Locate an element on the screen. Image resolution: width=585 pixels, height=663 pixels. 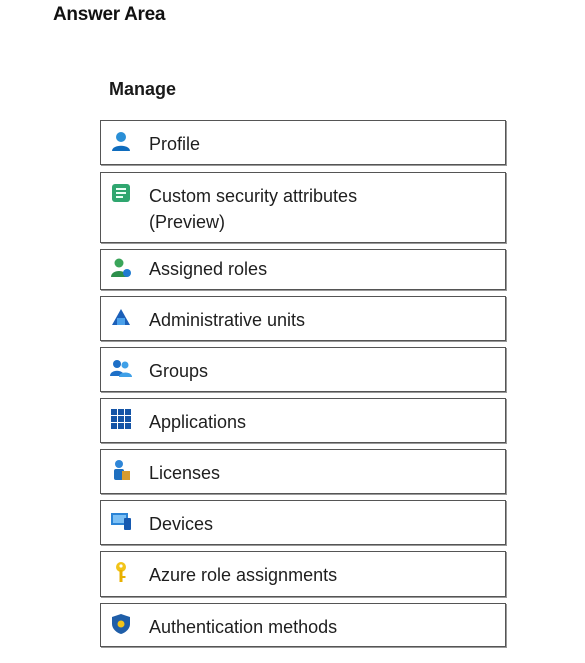
devices-icon is located at coordinates (121, 521).